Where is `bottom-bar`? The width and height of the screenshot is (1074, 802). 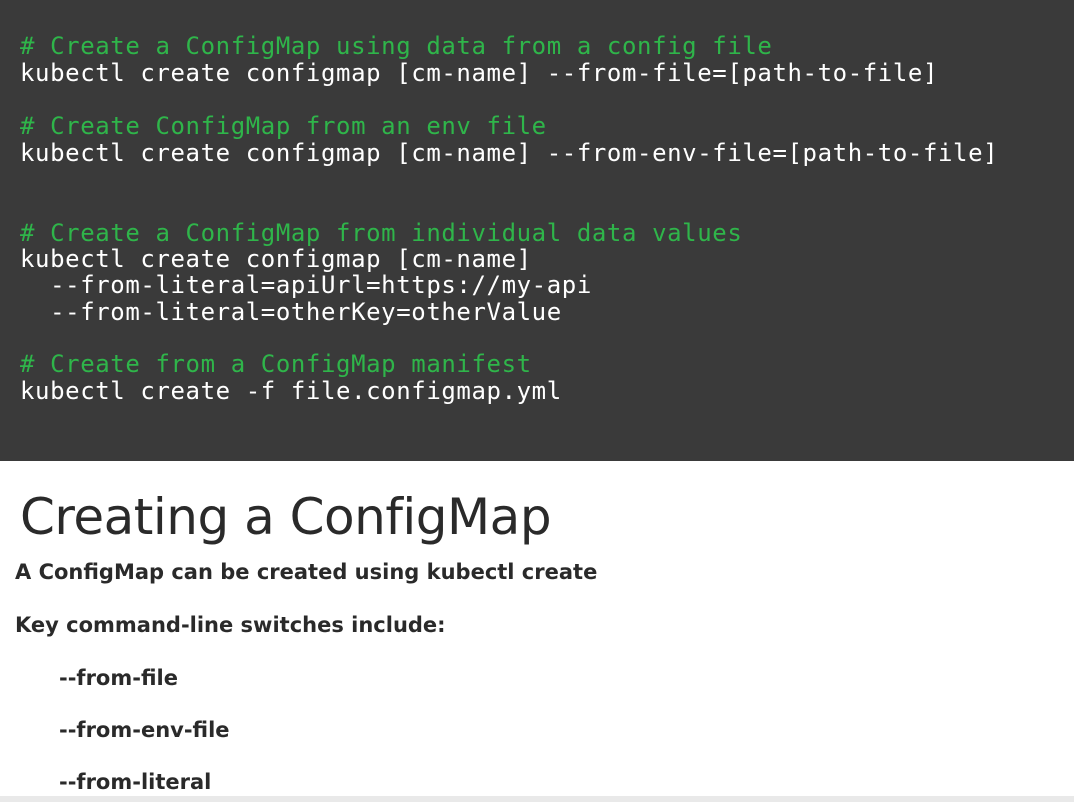 bottom-bar is located at coordinates (537, 799).